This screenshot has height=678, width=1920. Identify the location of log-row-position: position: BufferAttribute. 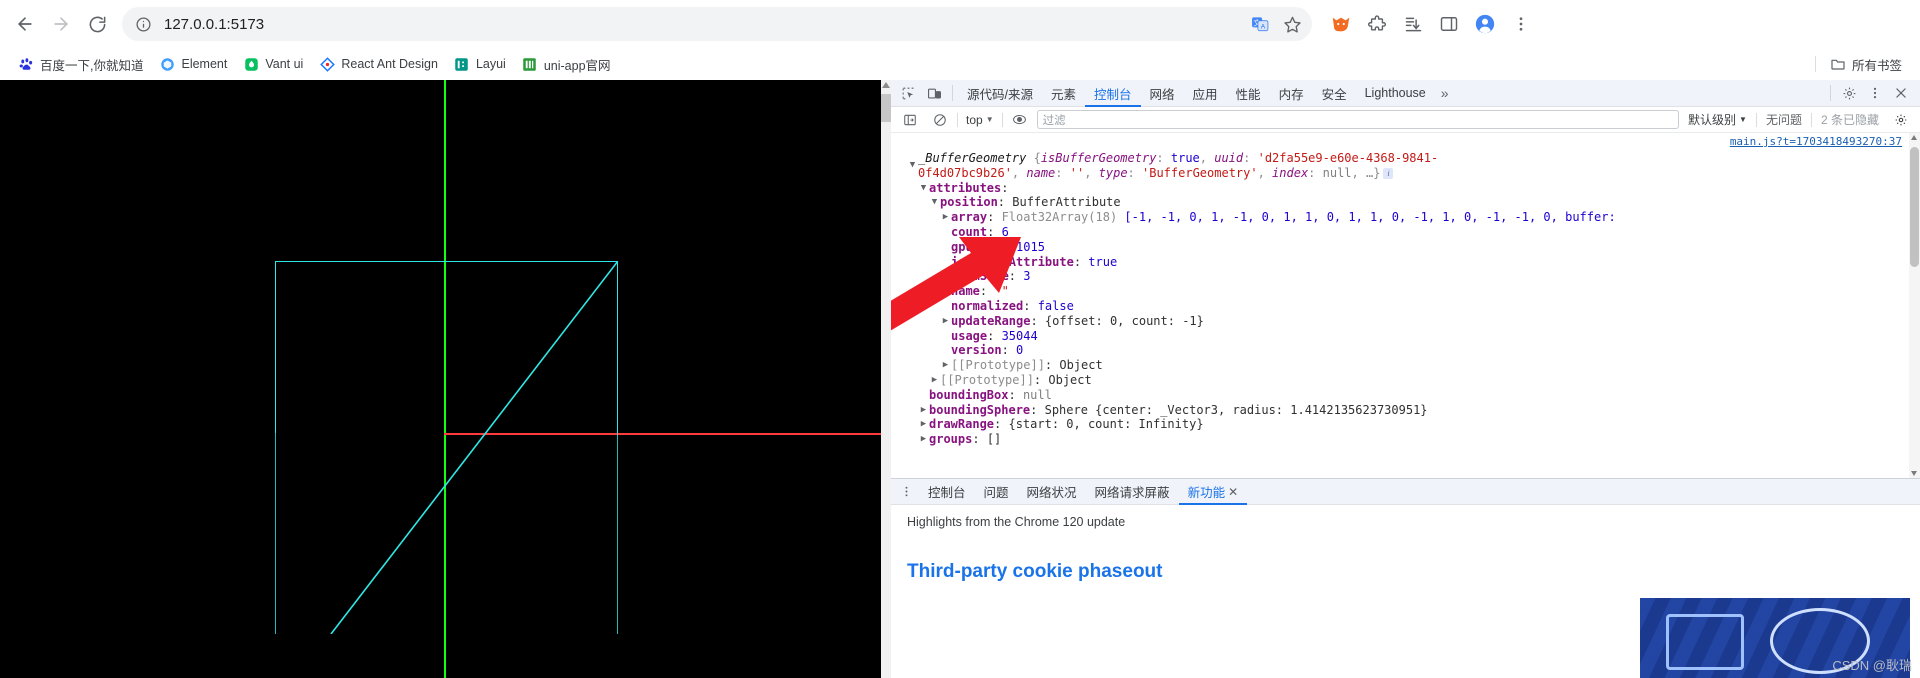
(1413, 202).